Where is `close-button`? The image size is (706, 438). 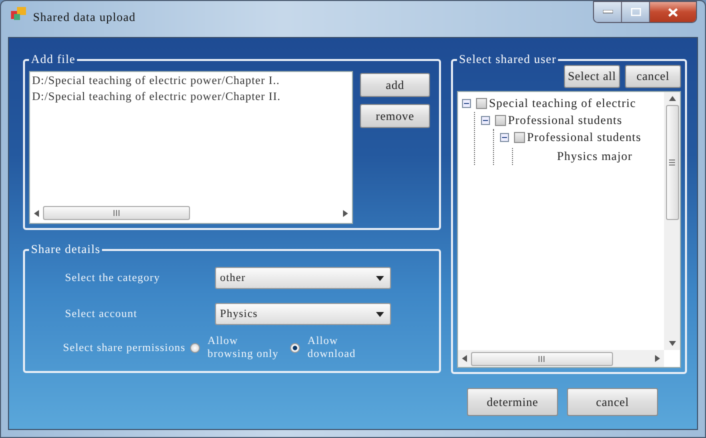
close-button is located at coordinates (673, 12).